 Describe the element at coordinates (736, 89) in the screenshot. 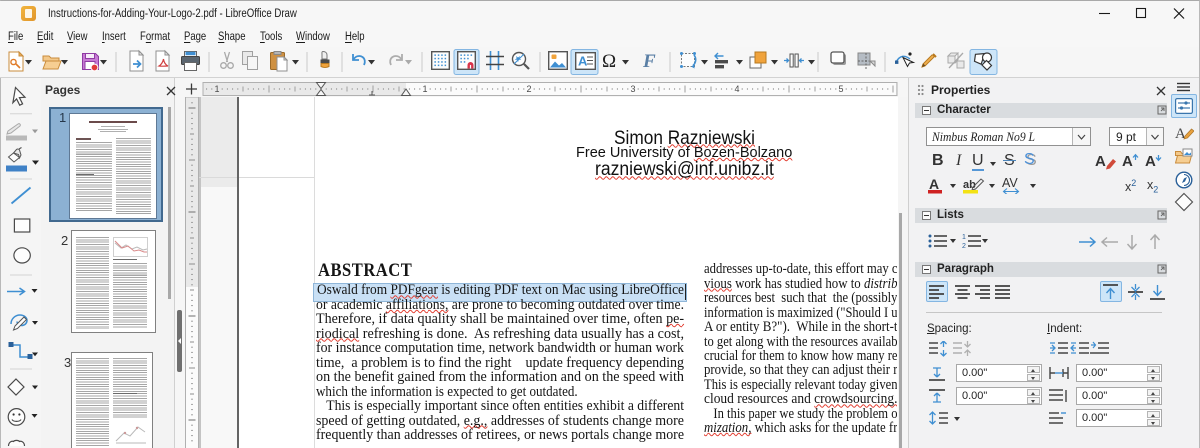

I see `svg-text: 4` at that location.